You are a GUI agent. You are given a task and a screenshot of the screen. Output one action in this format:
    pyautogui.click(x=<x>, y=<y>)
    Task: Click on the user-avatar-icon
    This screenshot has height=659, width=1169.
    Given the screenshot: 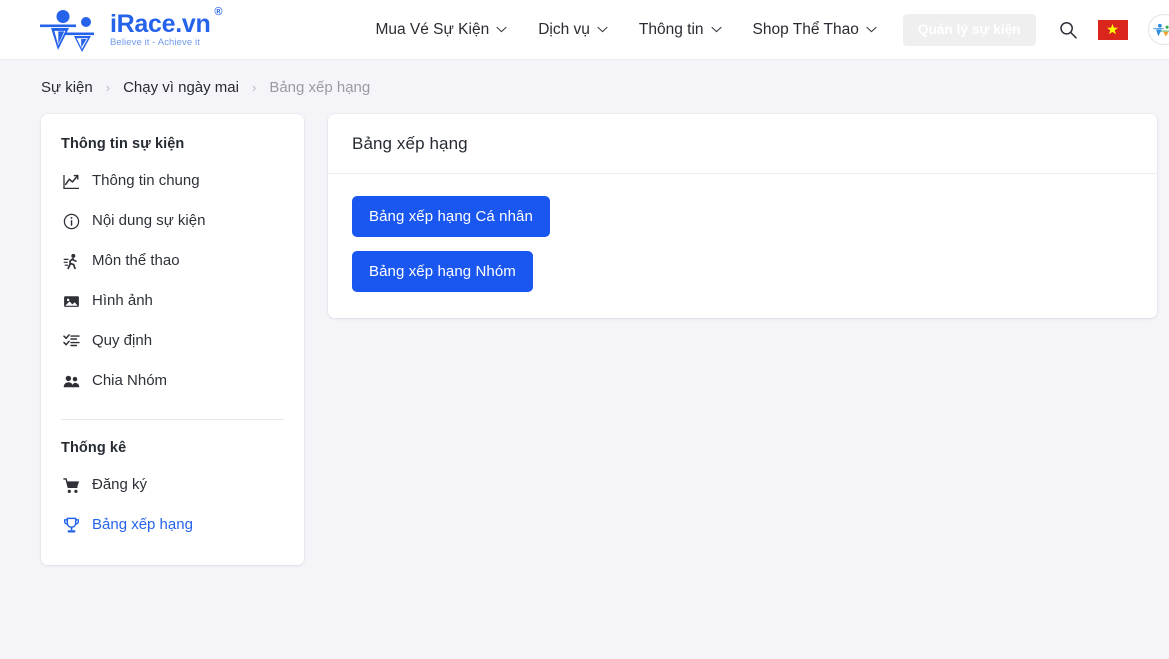 What is the action you would take?
    pyautogui.click(x=1158, y=29)
    